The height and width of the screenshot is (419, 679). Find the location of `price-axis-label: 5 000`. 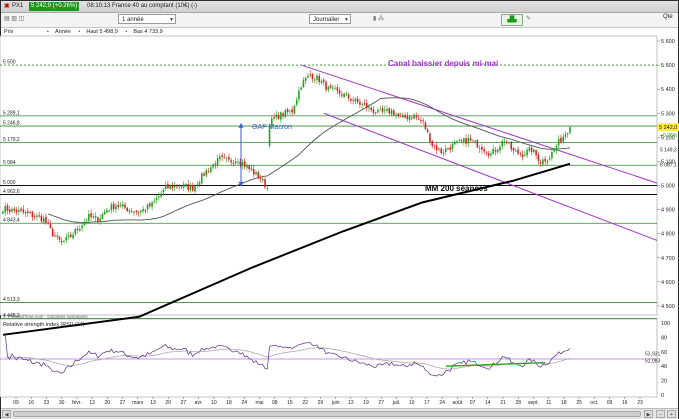

price-axis-label: 5 000 is located at coordinates (668, 187).